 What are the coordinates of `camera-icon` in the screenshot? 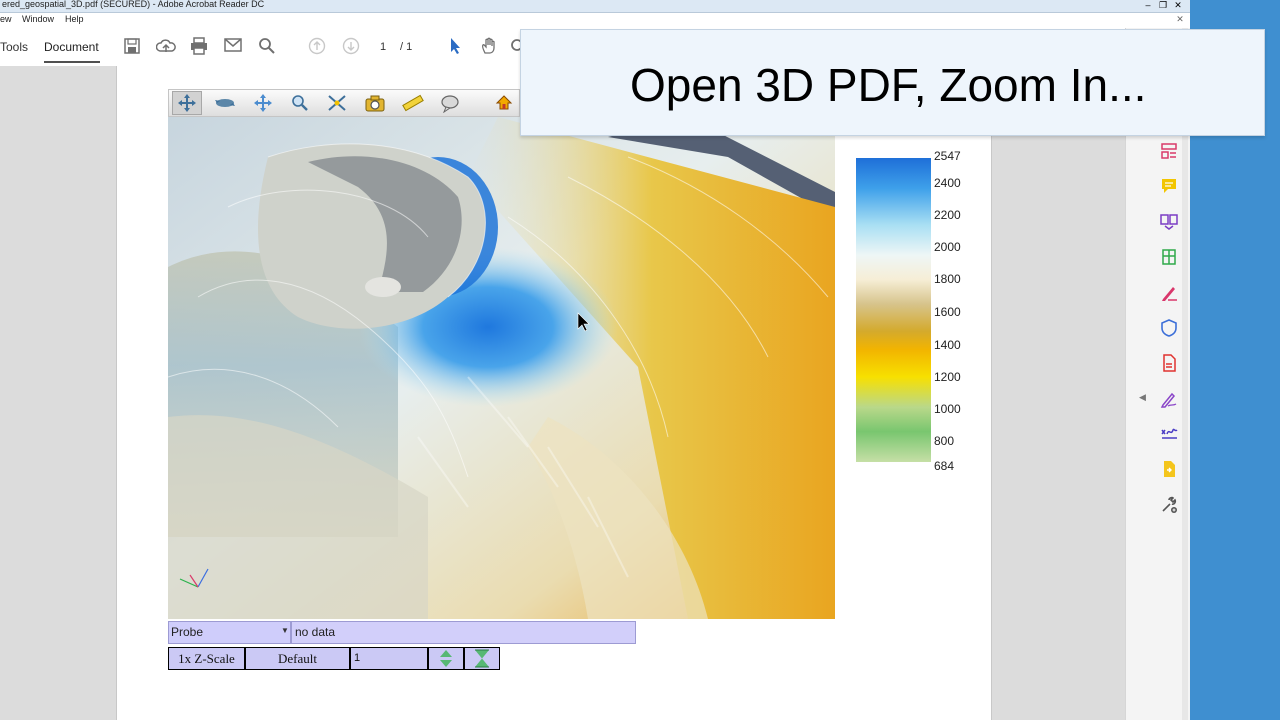 It's located at (375, 103).